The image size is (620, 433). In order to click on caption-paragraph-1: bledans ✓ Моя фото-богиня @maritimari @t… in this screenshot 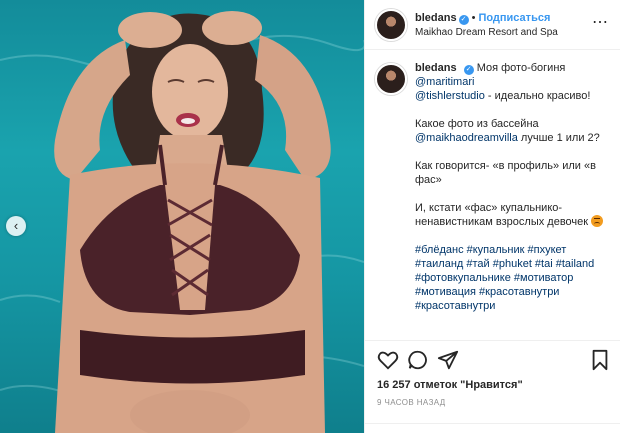, I will do `click(512, 82)`.